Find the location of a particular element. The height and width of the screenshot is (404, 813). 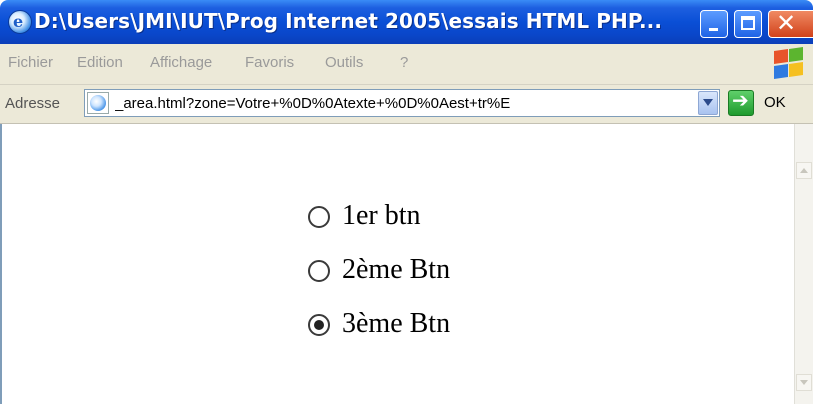

menu-affichage: Affichage is located at coordinates (181, 62).